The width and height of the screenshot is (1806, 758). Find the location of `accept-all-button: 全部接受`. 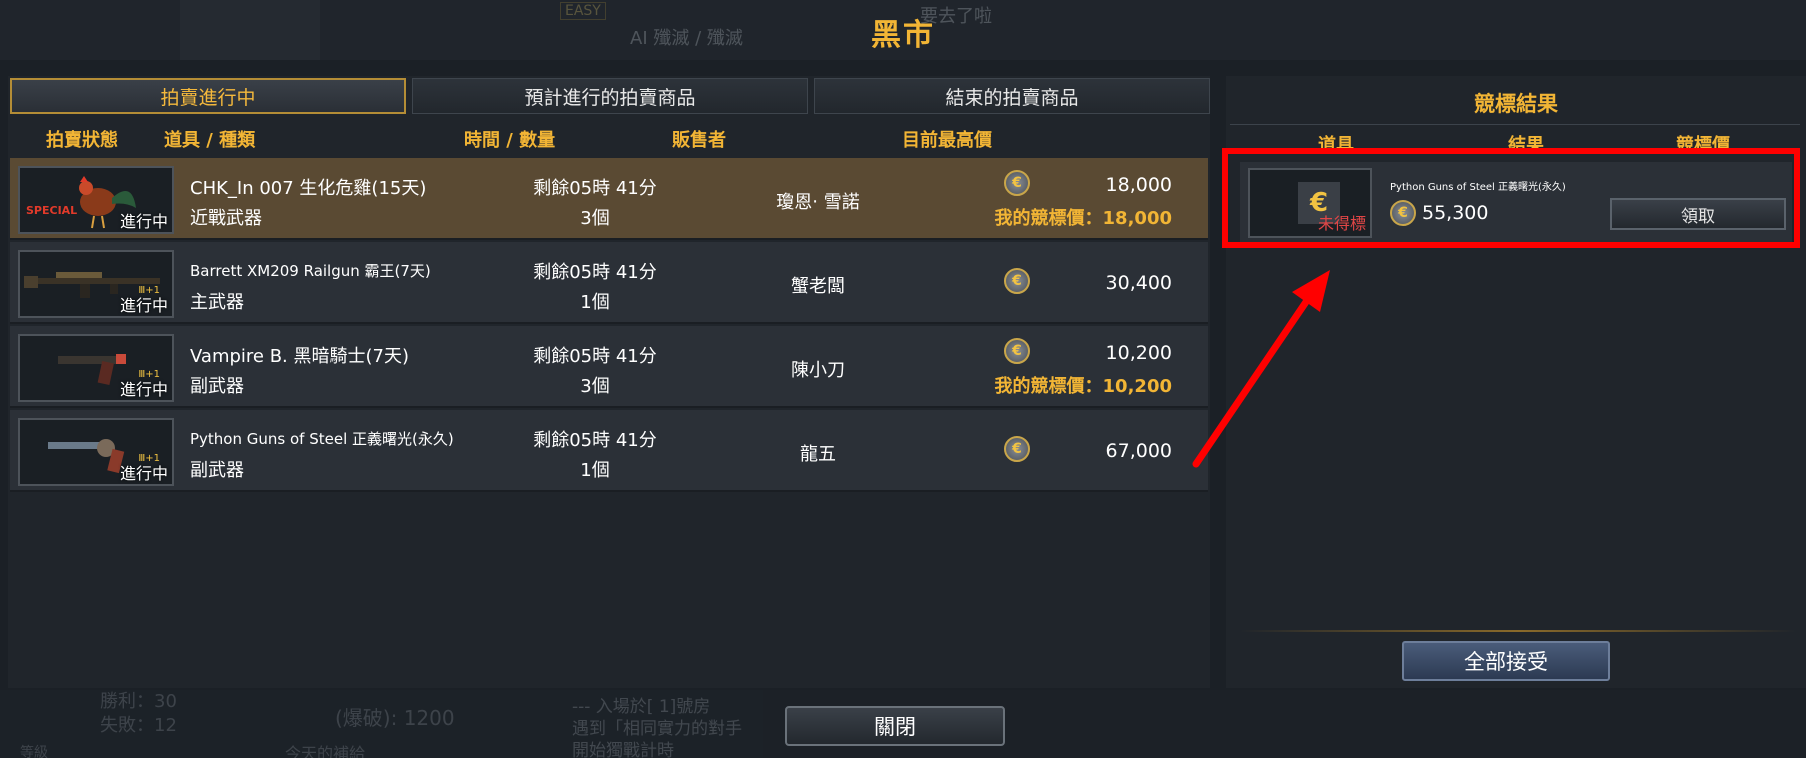

accept-all-button: 全部接受 is located at coordinates (1506, 661).